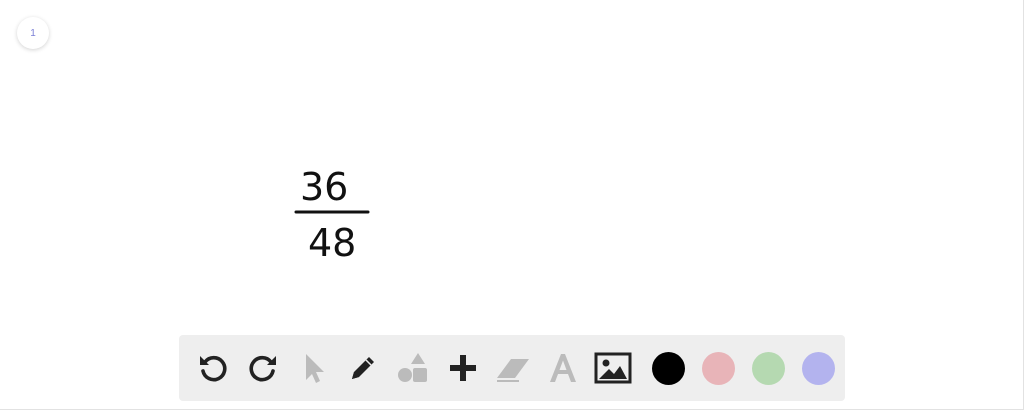 The width and height of the screenshot is (1024, 410). I want to click on fraction-denominator: 48, so click(332, 243).